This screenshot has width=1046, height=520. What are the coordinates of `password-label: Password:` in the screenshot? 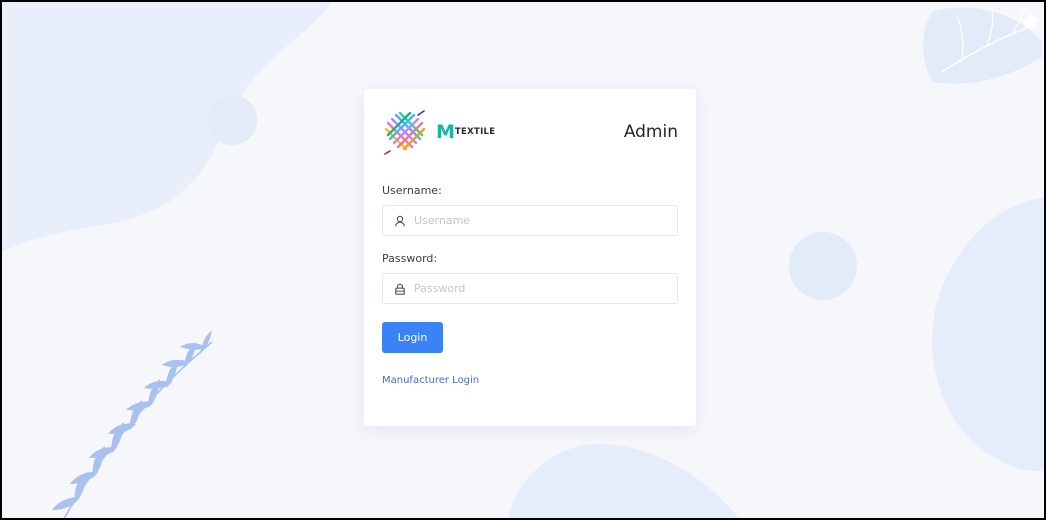 It's located at (410, 258).